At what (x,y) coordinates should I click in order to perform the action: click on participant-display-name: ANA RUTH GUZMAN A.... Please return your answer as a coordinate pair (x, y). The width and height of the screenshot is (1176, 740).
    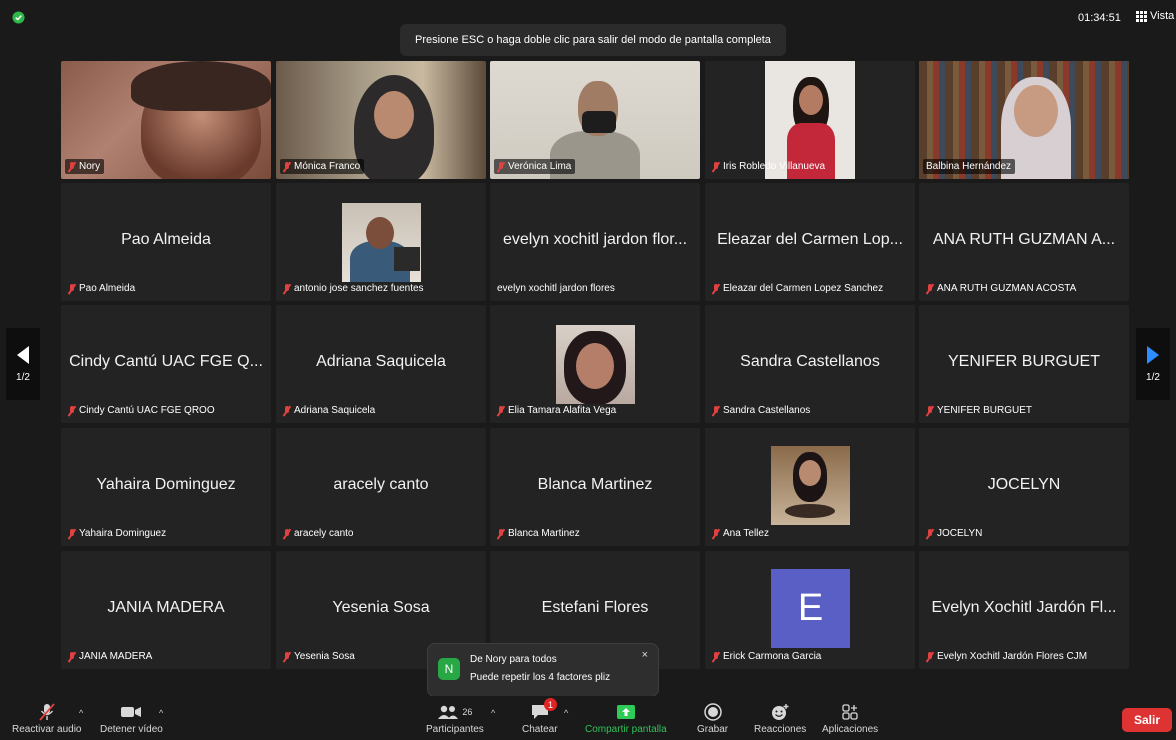
    Looking at the image, I should click on (1024, 239).